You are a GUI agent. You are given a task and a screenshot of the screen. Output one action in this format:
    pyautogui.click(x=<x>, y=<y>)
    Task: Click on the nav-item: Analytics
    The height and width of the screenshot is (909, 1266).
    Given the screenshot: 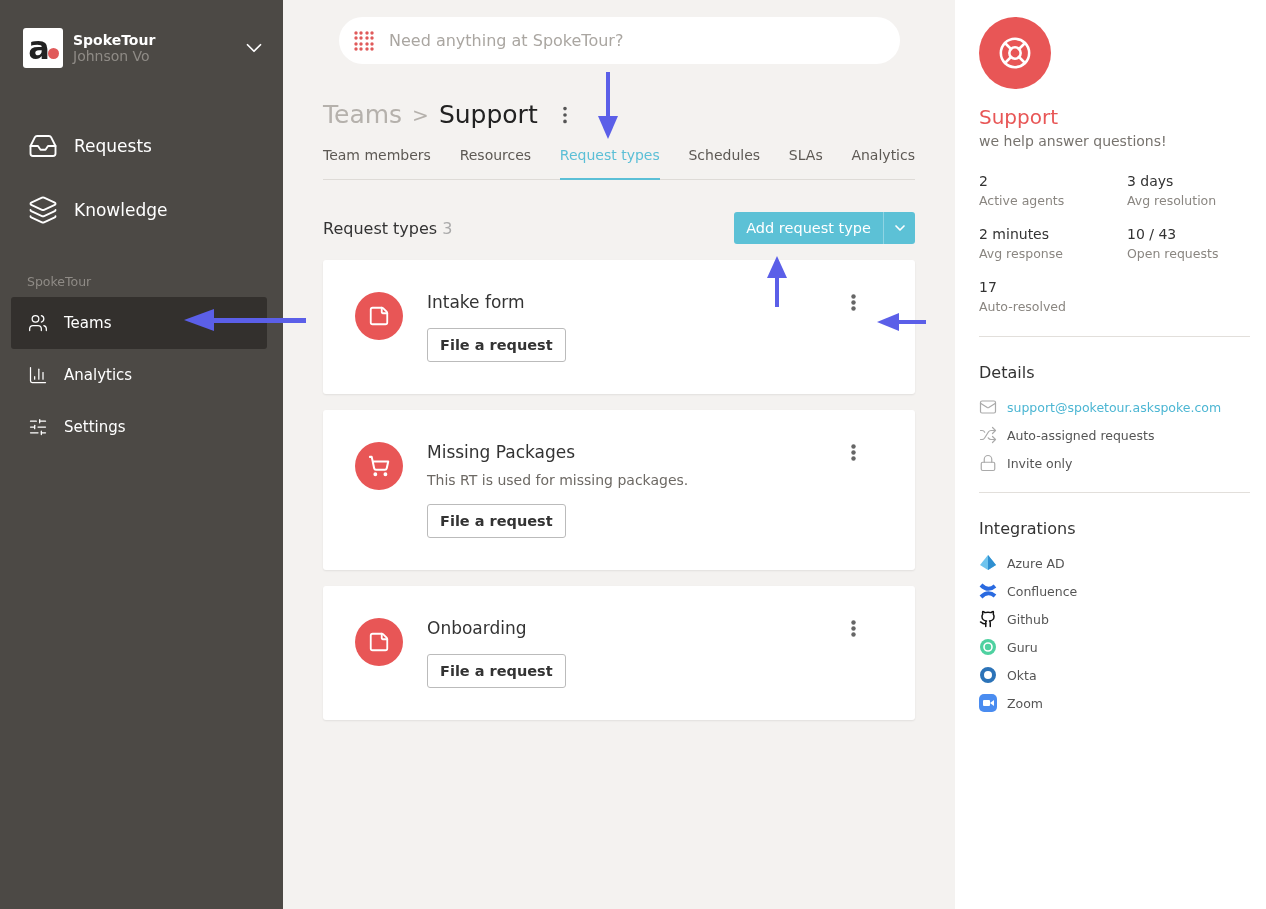 What is the action you would take?
    pyautogui.click(x=139, y=375)
    